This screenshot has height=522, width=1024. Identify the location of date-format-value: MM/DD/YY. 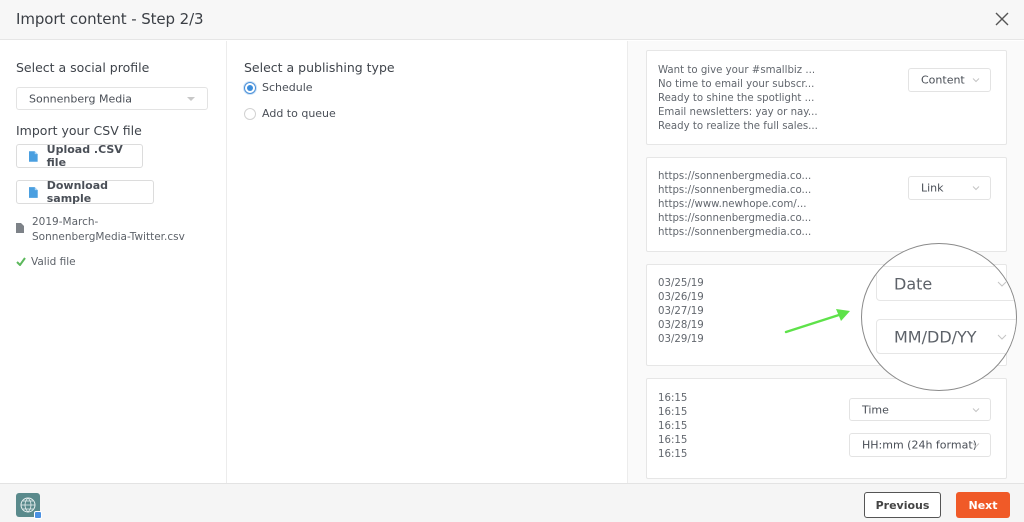
(935, 336).